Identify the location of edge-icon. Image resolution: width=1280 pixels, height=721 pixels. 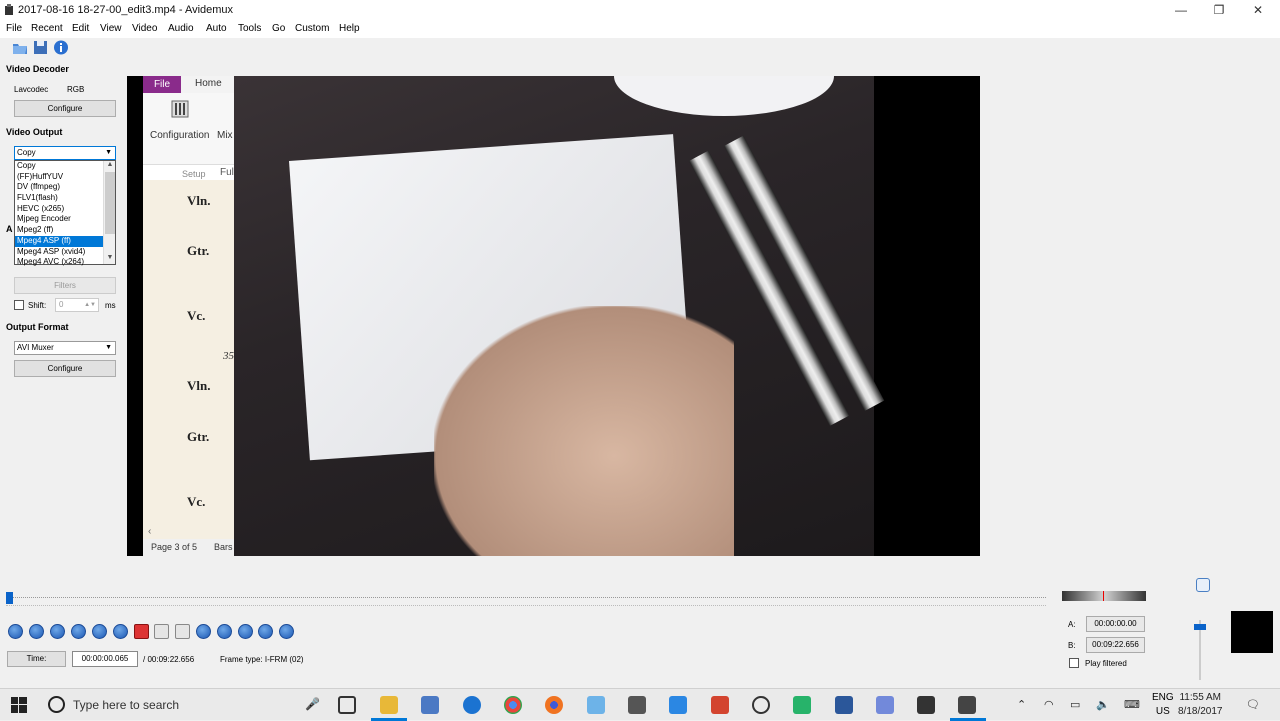
(472, 705).